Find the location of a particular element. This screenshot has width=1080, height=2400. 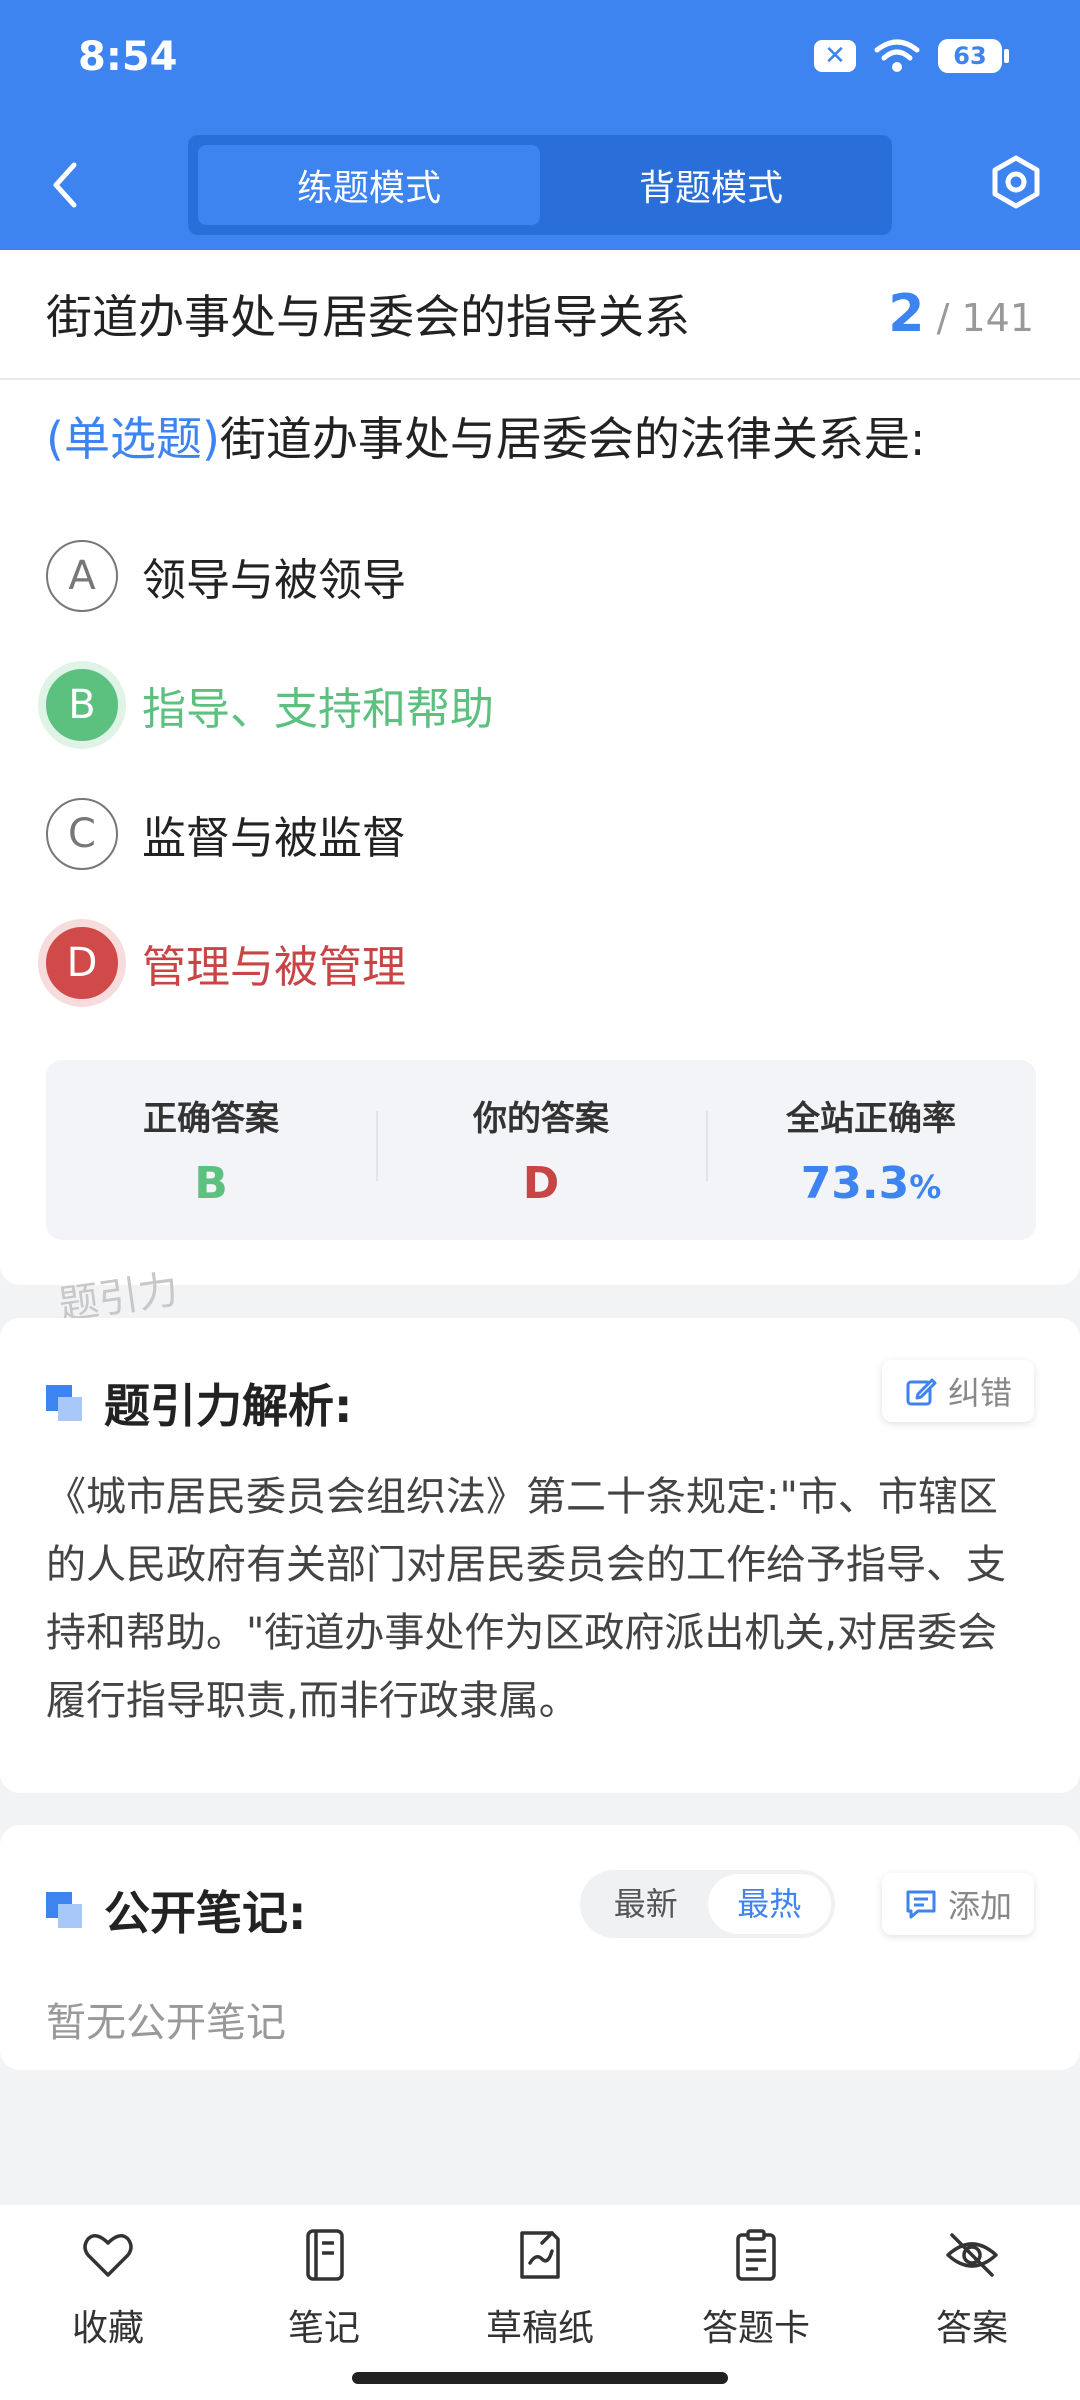

favorite-label: 收藏 is located at coordinates (107, 2328).